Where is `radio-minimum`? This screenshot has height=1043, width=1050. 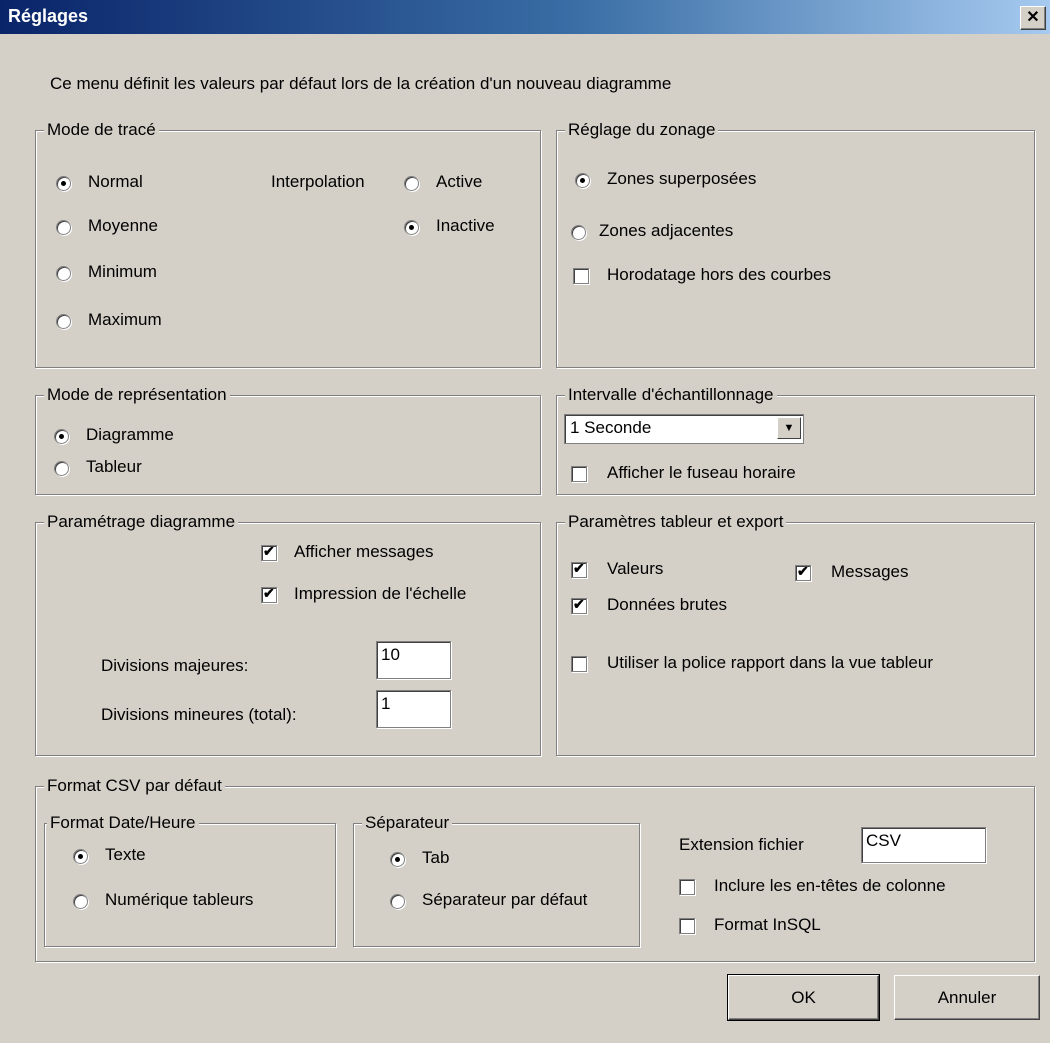 radio-minimum is located at coordinates (63, 273).